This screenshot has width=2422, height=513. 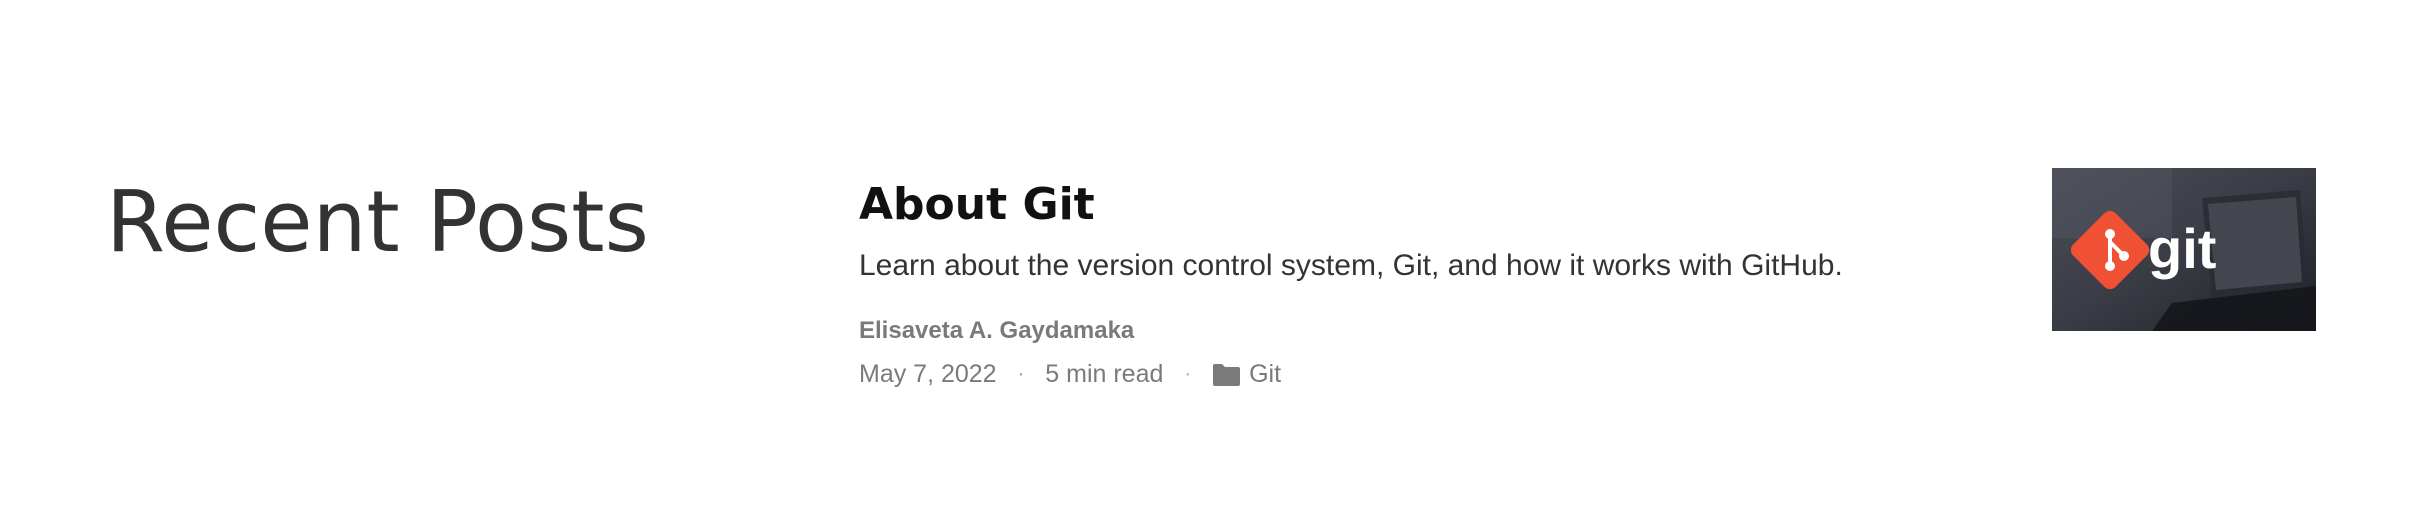 I want to click on post-read-time: 5 min read, so click(x=1104, y=374).